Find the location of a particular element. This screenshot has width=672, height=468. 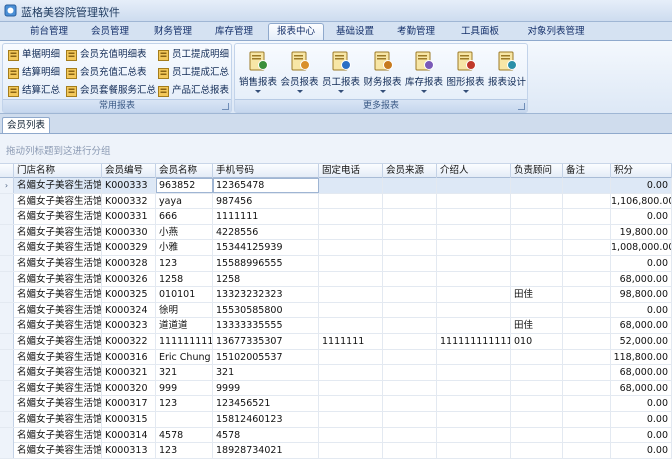

table-cell: K000314 is located at coordinates (129, 435).